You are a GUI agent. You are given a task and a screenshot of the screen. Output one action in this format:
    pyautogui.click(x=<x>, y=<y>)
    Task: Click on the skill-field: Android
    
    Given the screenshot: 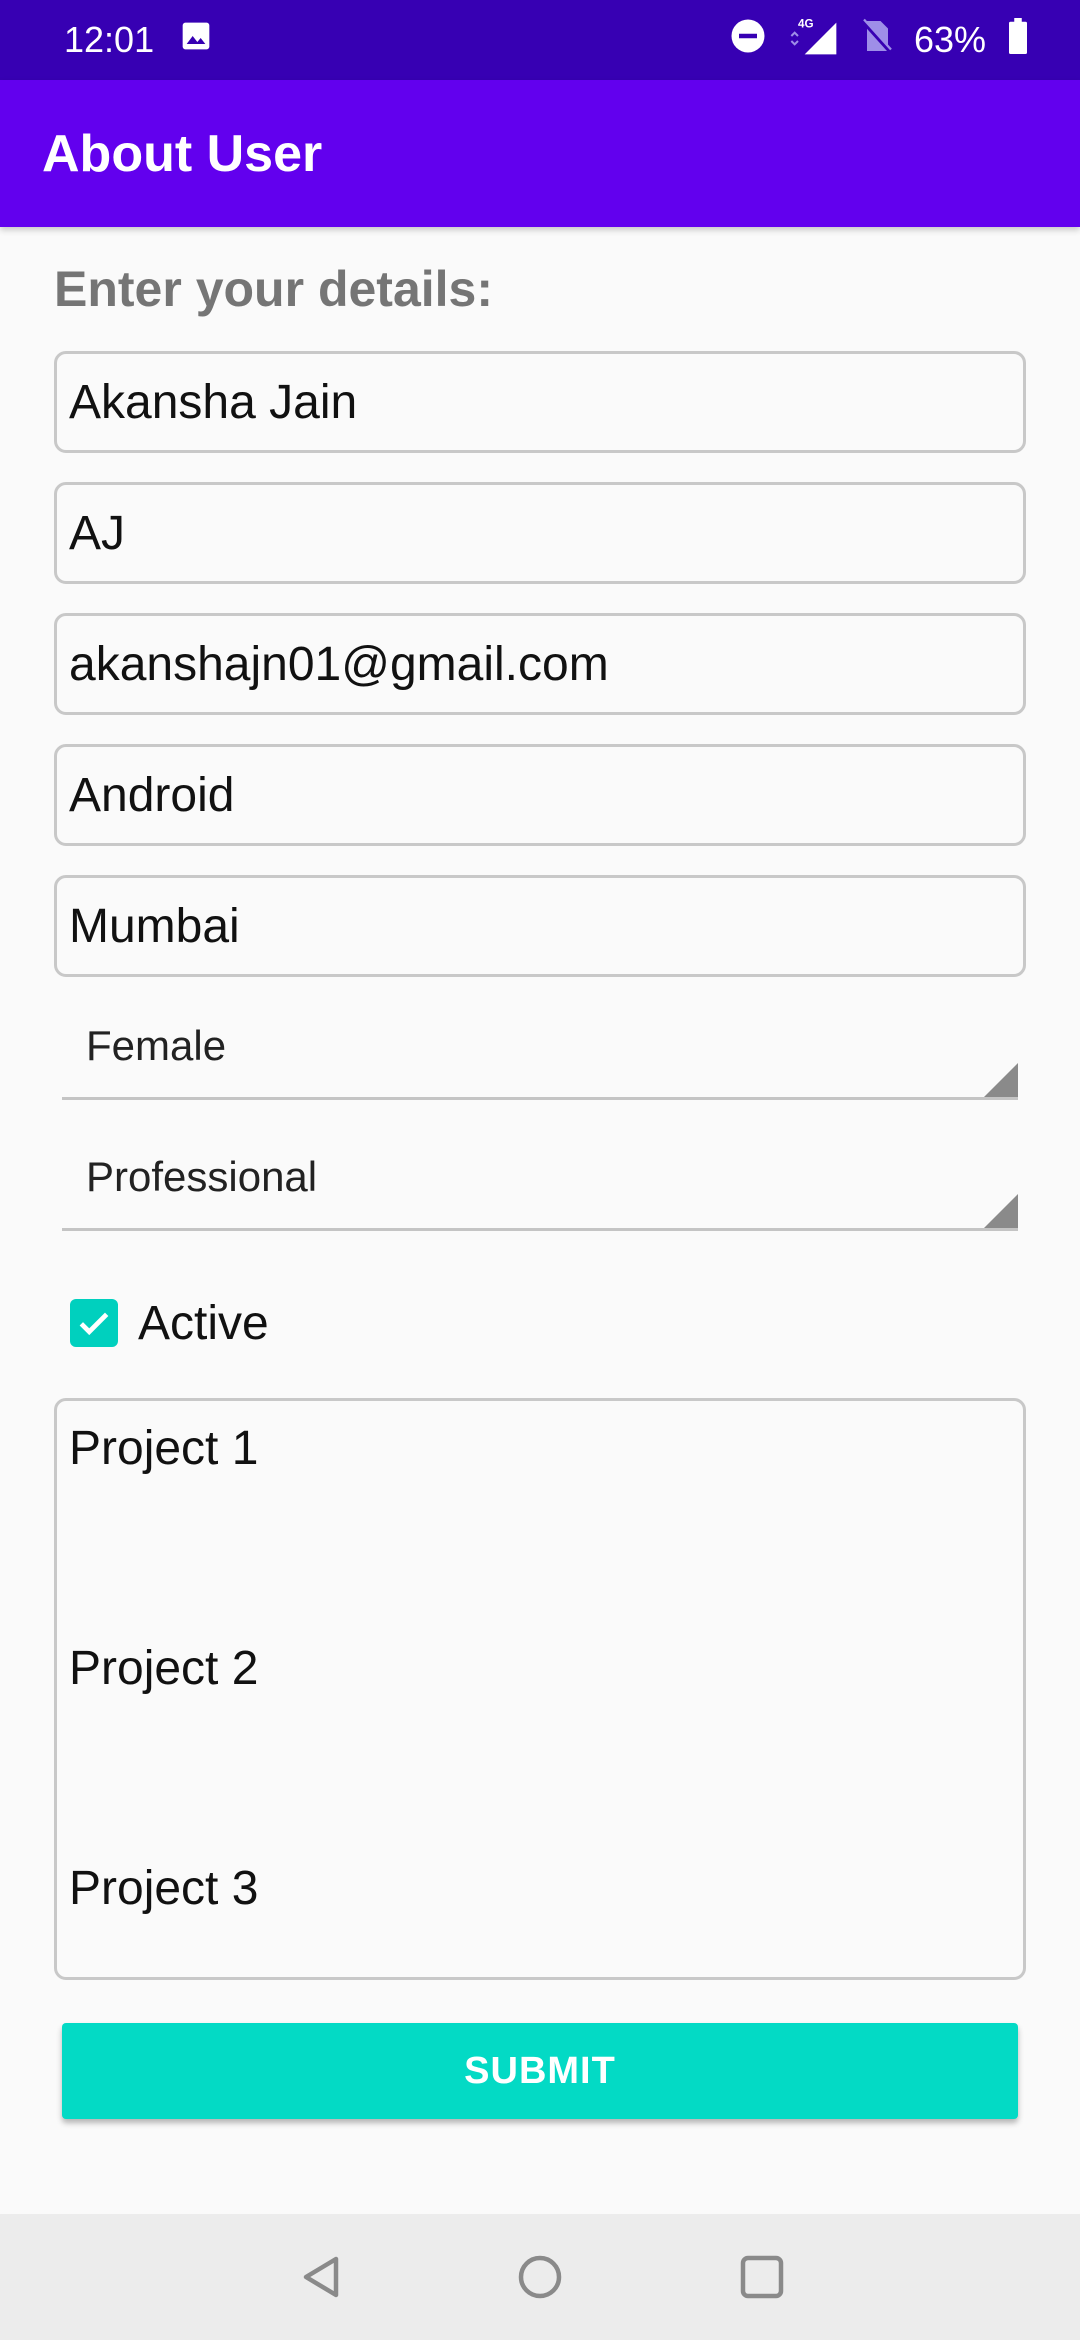 What is the action you would take?
    pyautogui.click(x=540, y=795)
    